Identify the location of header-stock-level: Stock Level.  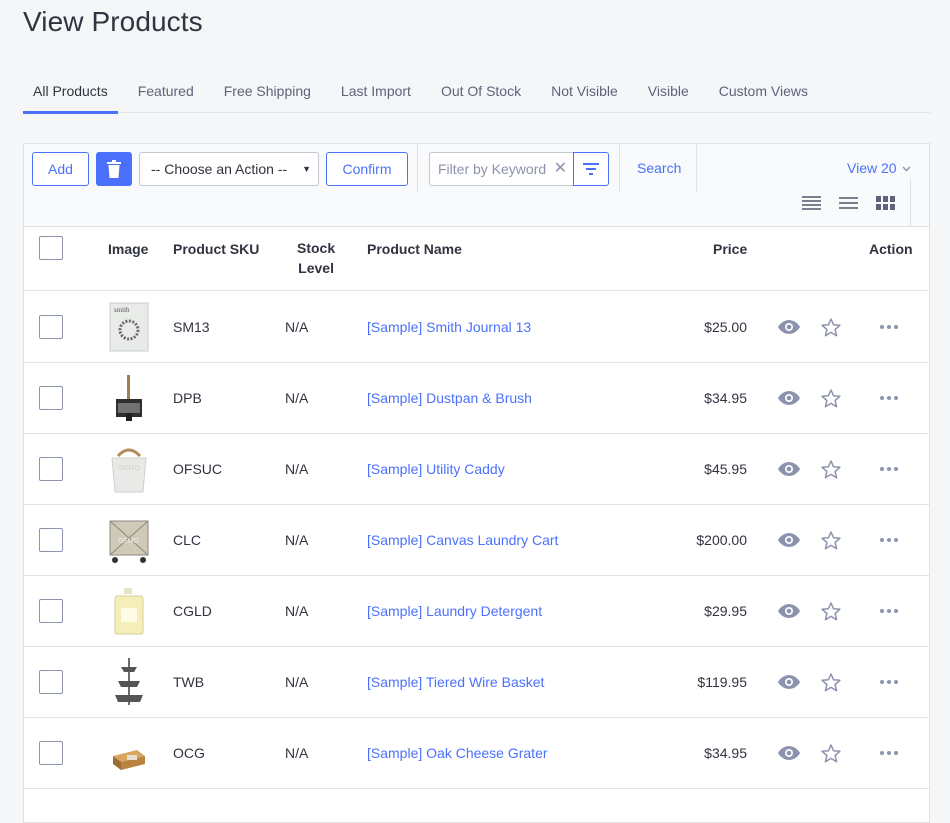
(316, 258).